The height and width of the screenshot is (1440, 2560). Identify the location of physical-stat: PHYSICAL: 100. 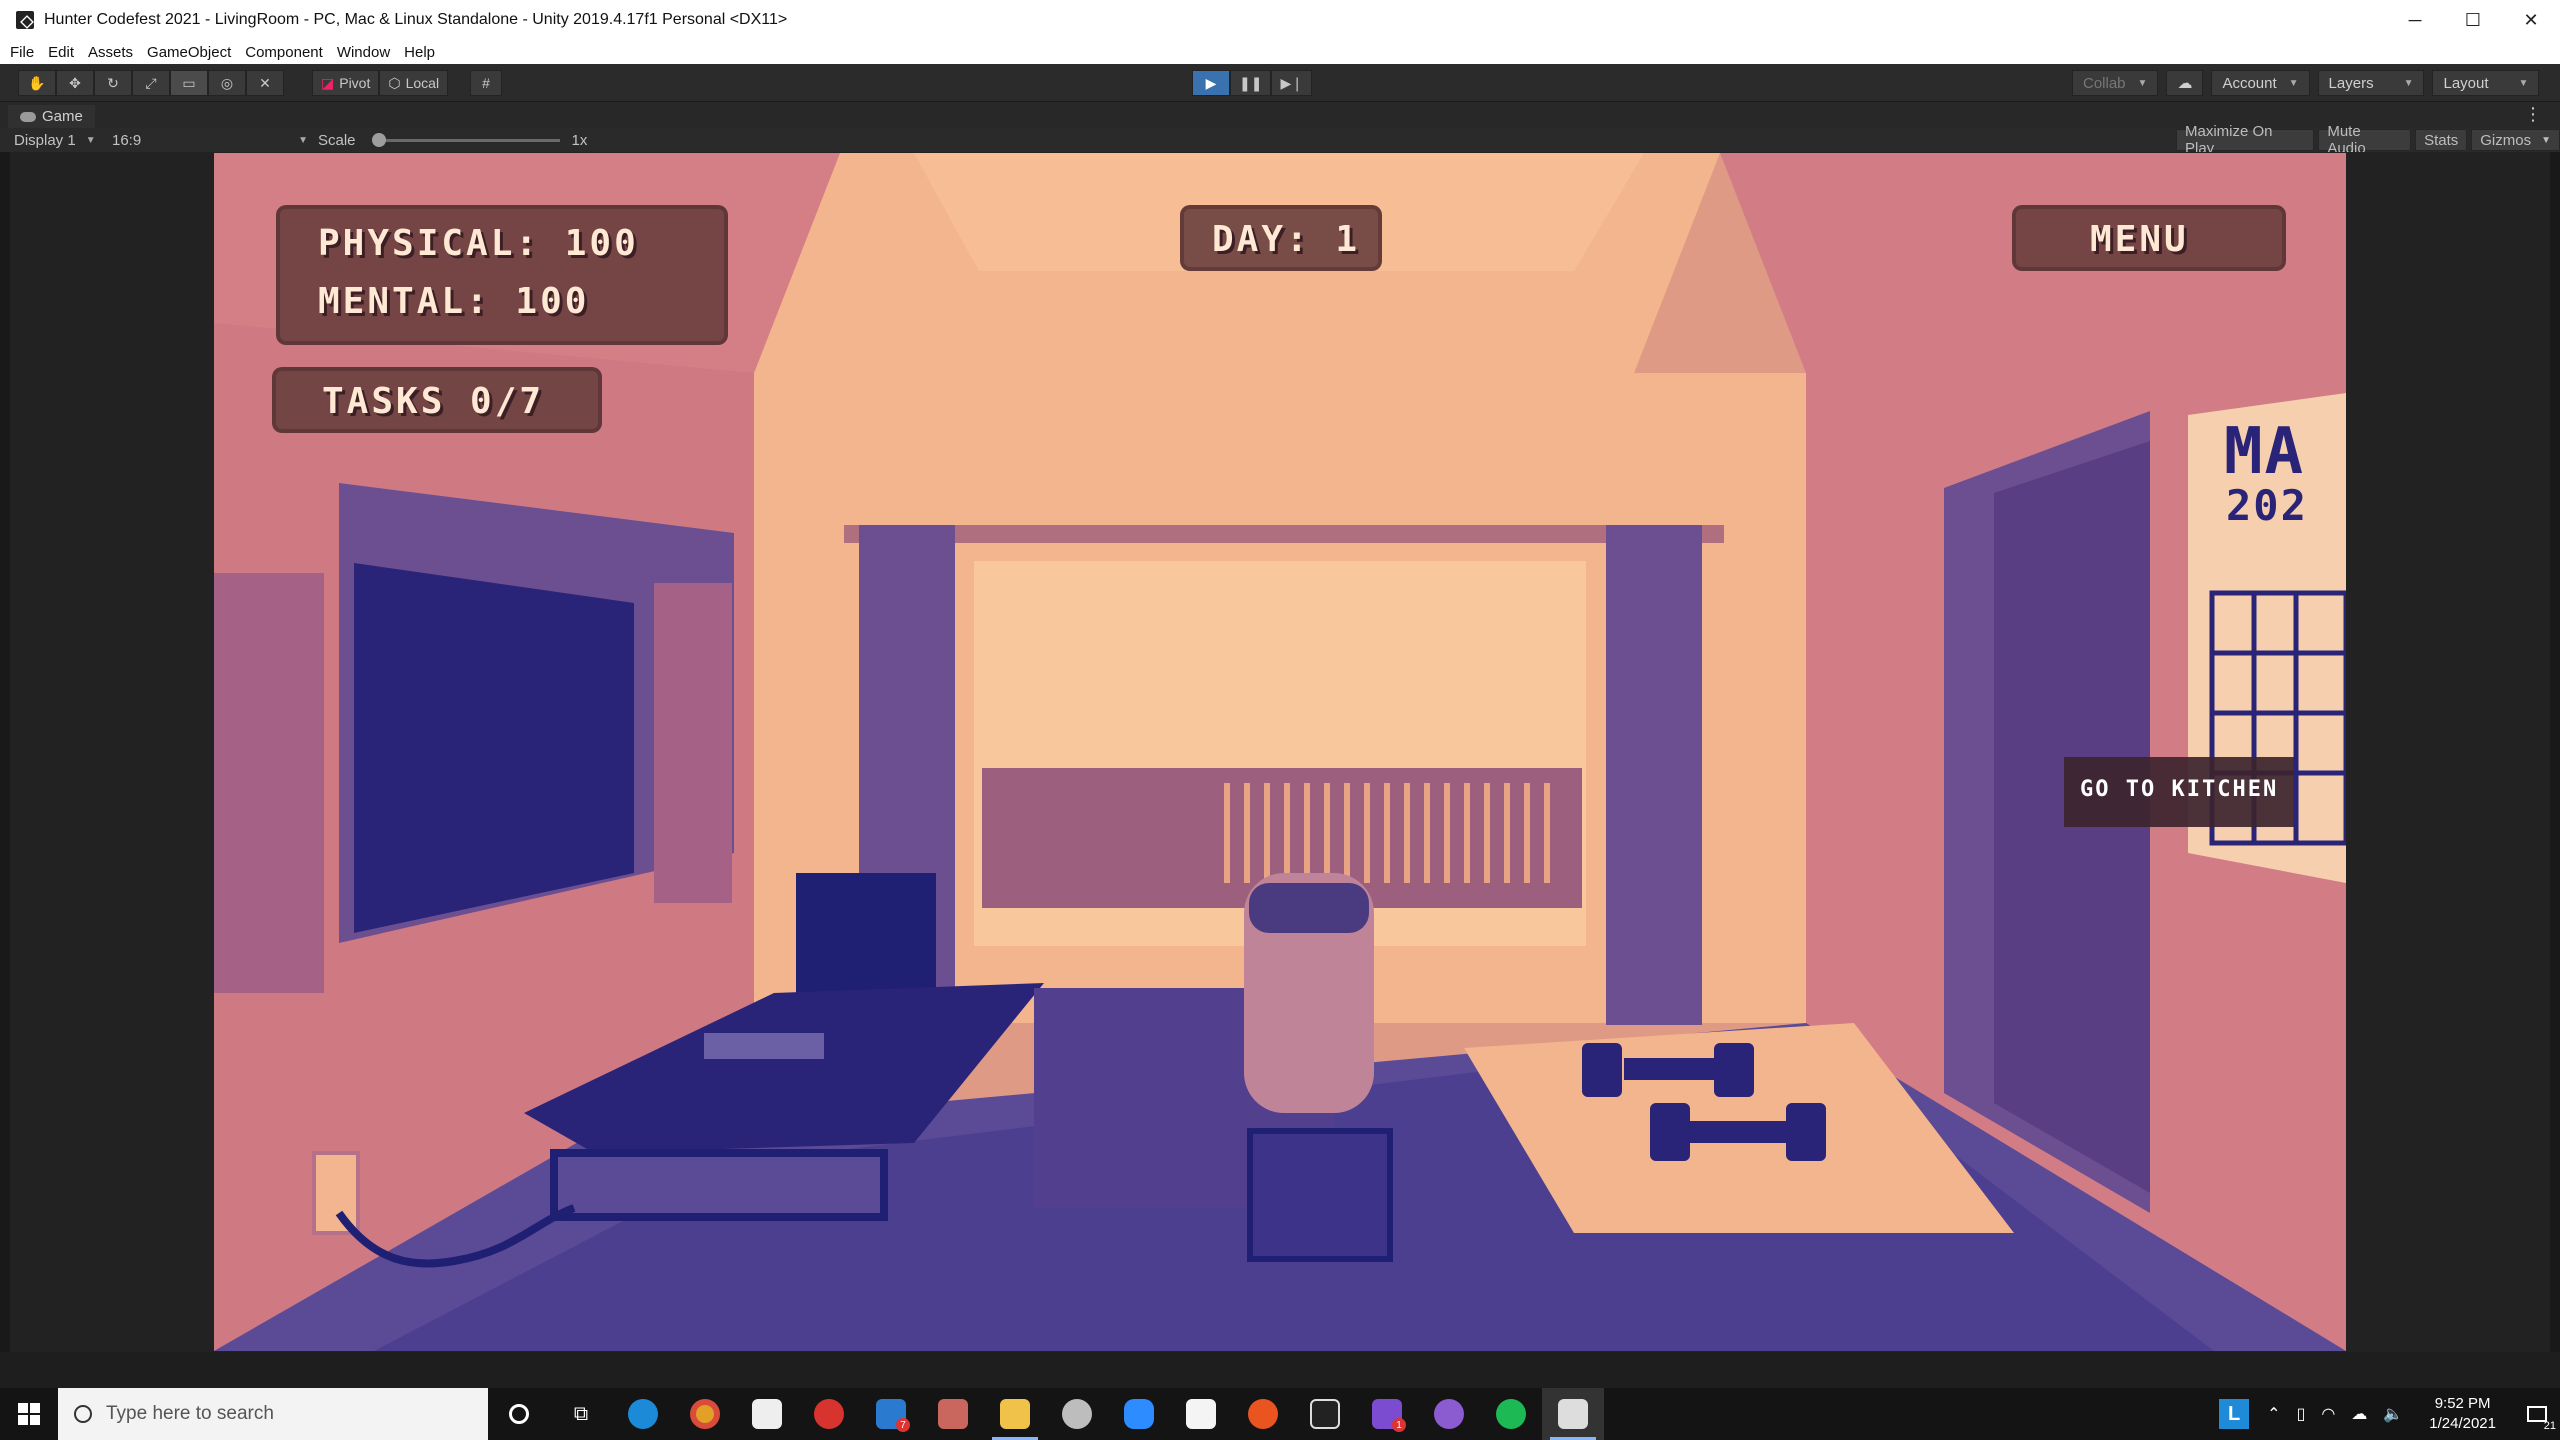
(478, 243).